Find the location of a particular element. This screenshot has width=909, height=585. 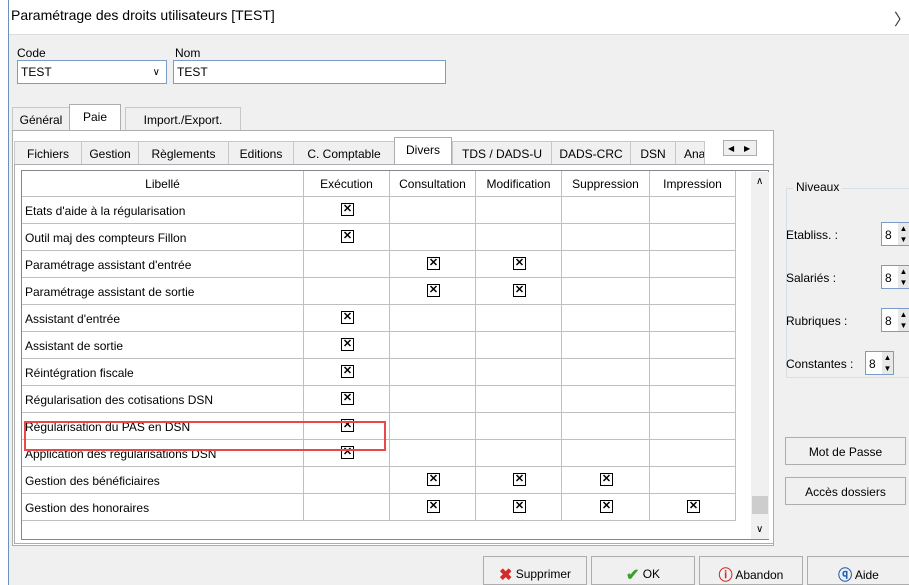

etabliss-stepper: 8 ▲ ▼ is located at coordinates (895, 234).